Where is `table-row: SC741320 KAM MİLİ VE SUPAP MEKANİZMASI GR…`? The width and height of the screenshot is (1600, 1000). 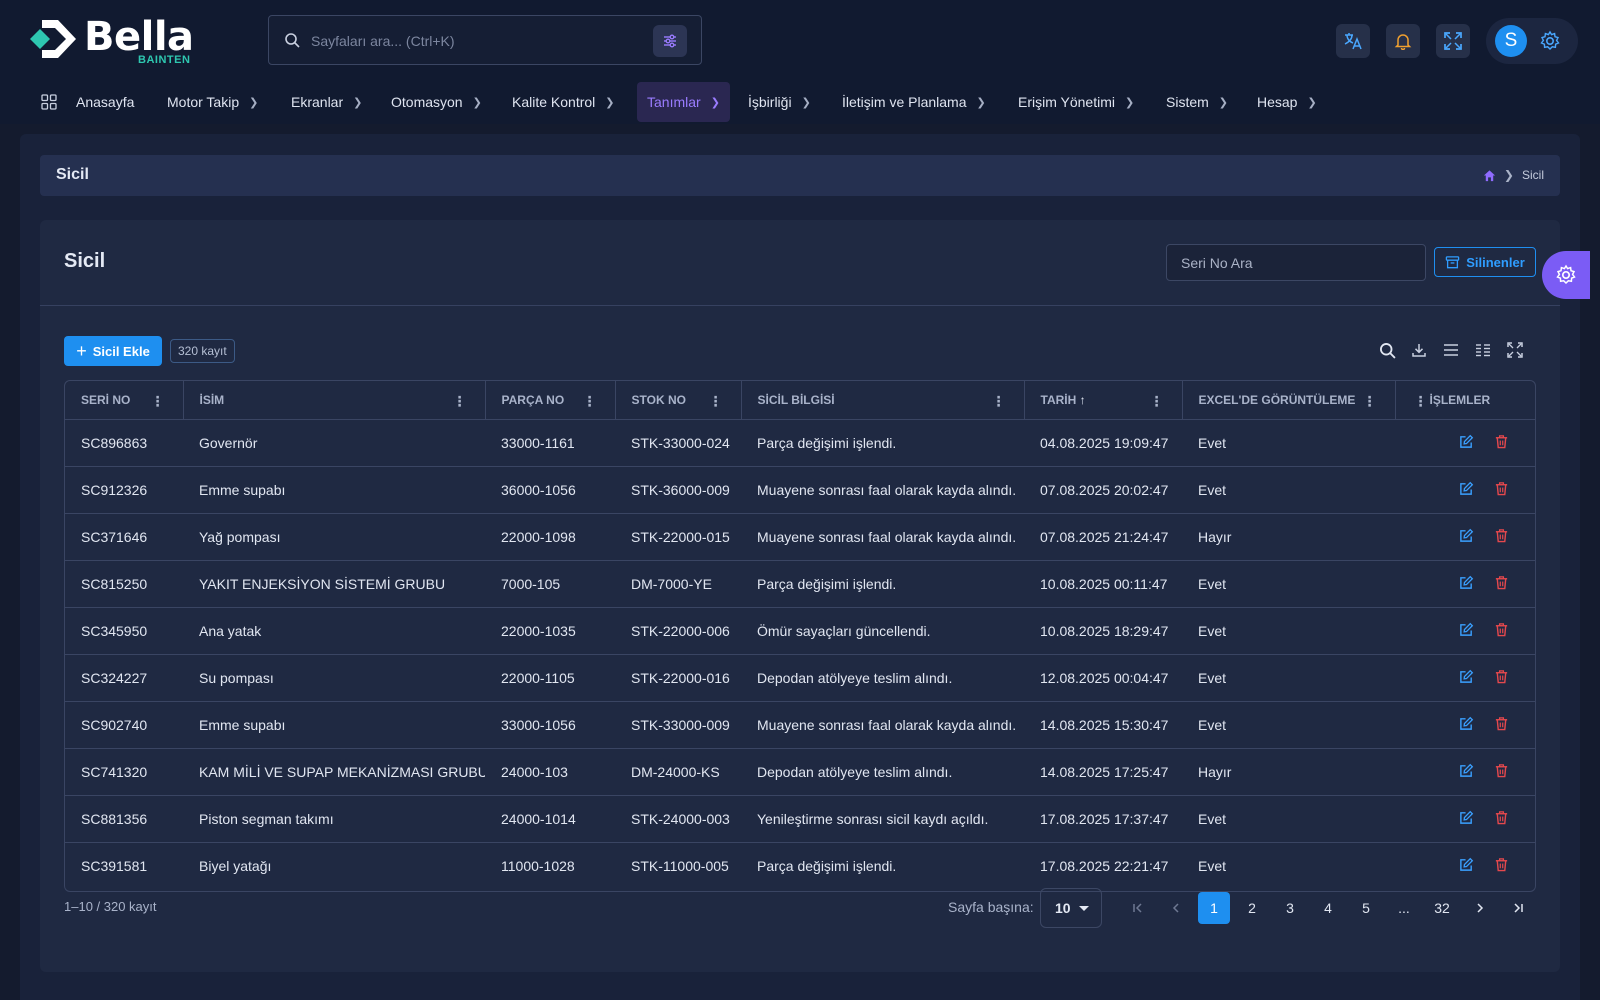 table-row: SC741320 KAM MİLİ VE SUPAP MEKANİZMASI GR… is located at coordinates (800, 772).